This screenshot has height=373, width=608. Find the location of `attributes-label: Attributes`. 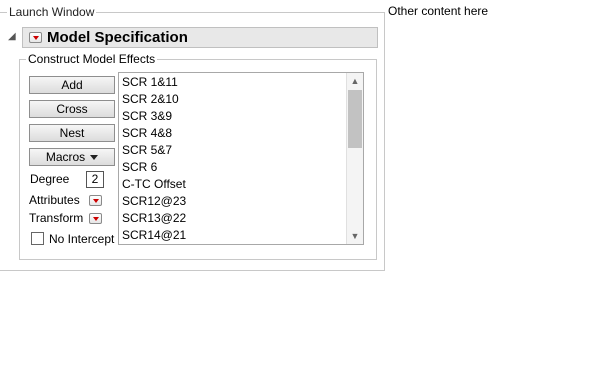

attributes-label: Attributes is located at coordinates (54, 200).